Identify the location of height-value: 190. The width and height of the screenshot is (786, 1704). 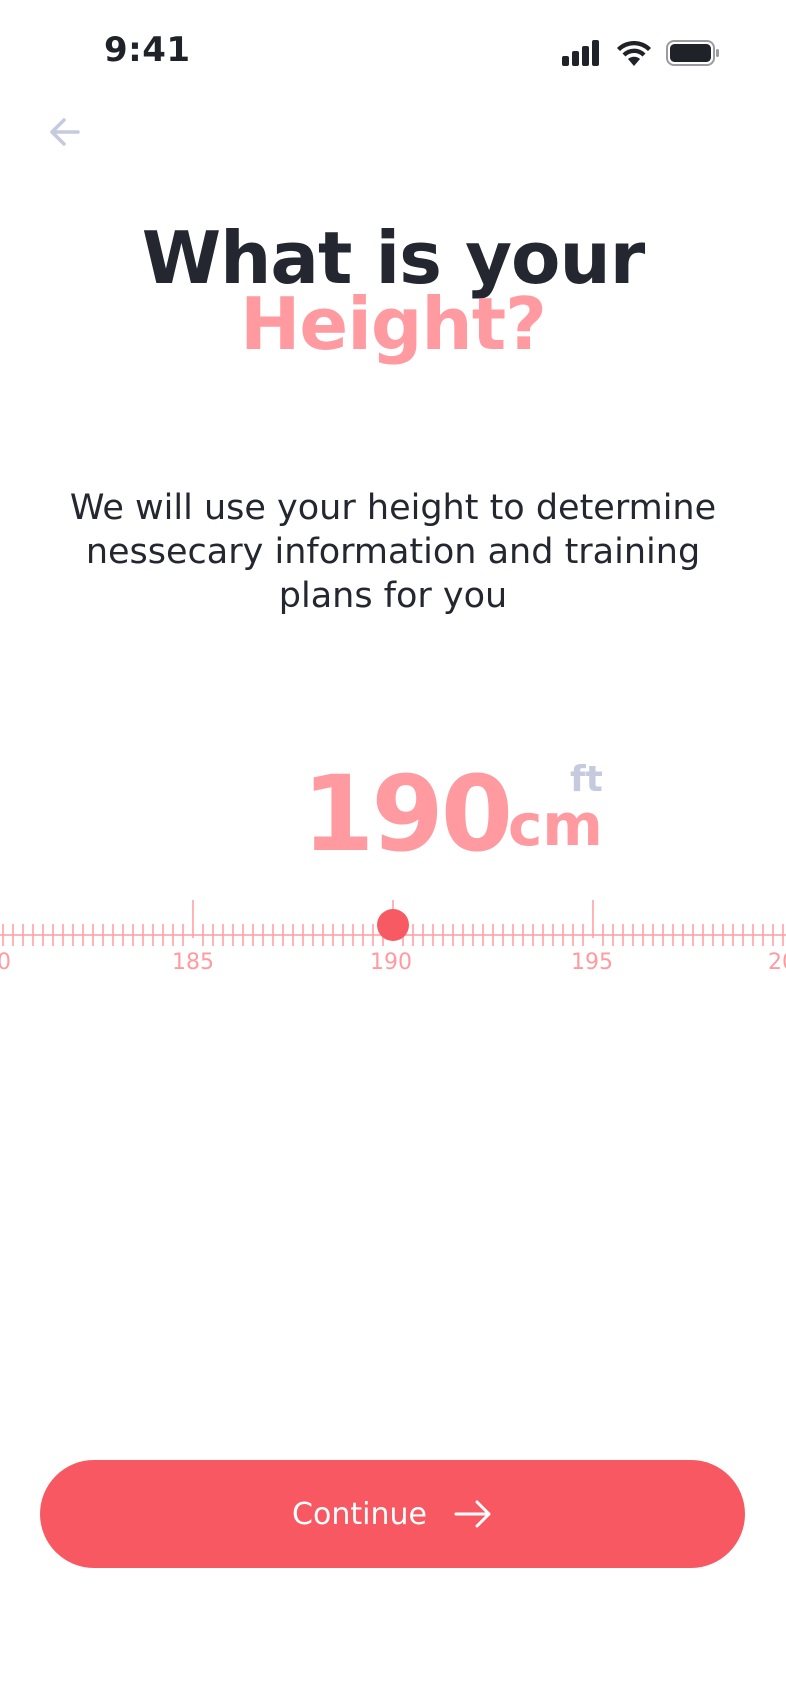
(407, 814).